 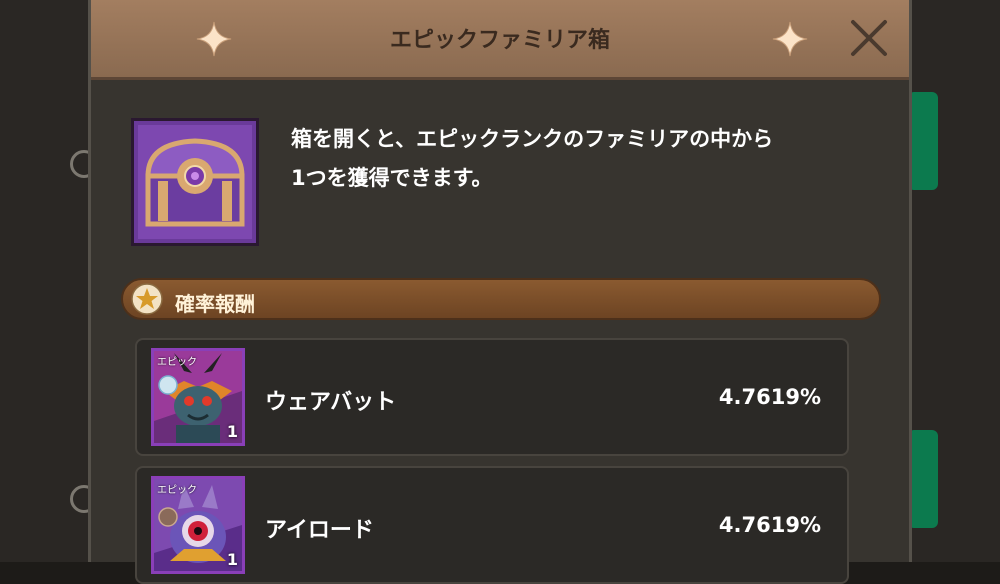 I want to click on star-icon, so click(x=147, y=299).